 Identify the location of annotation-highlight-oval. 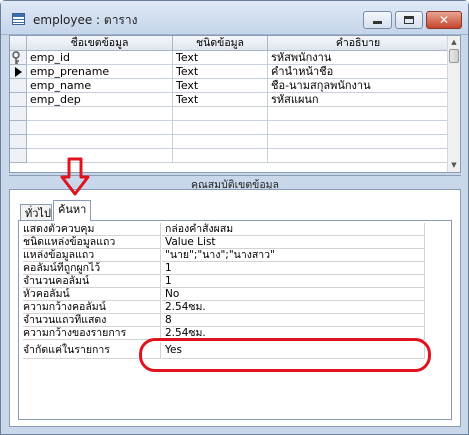
(285, 355).